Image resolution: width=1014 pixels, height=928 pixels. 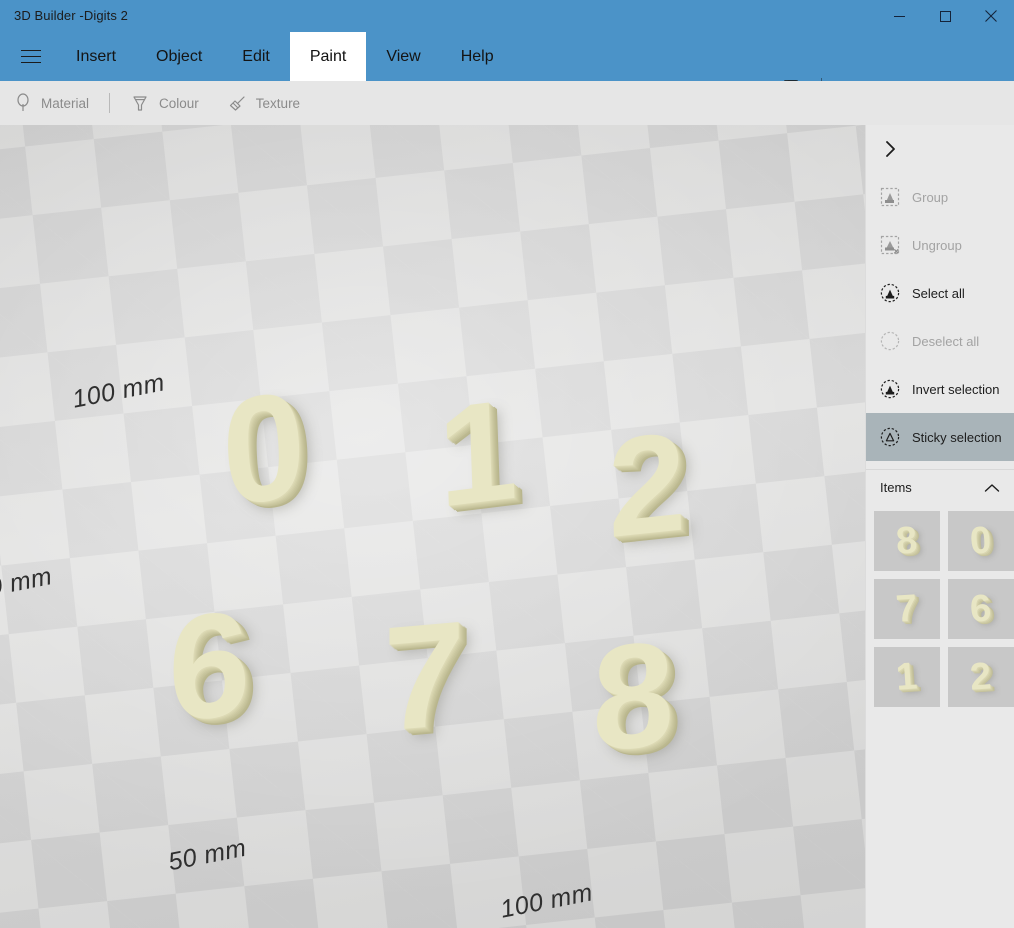 What do you see at coordinates (957, 437) in the screenshot?
I see `menu-item-sticky-selection-label: Sticky selection` at bounding box center [957, 437].